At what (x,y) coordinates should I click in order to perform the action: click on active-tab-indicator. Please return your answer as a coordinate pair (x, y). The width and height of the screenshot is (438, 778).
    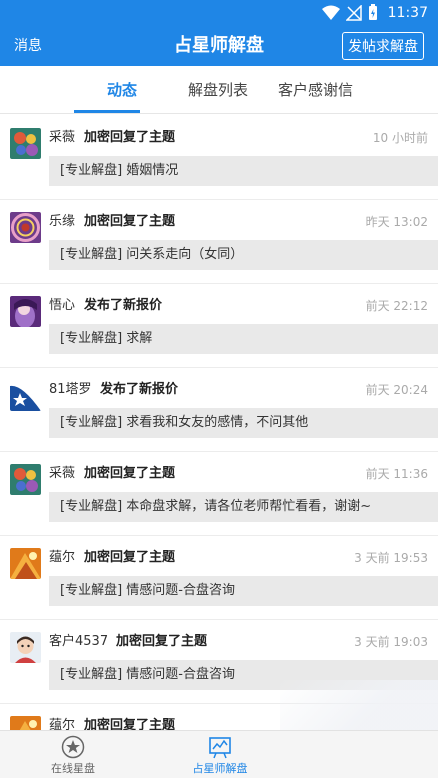
    Looking at the image, I should click on (107, 111).